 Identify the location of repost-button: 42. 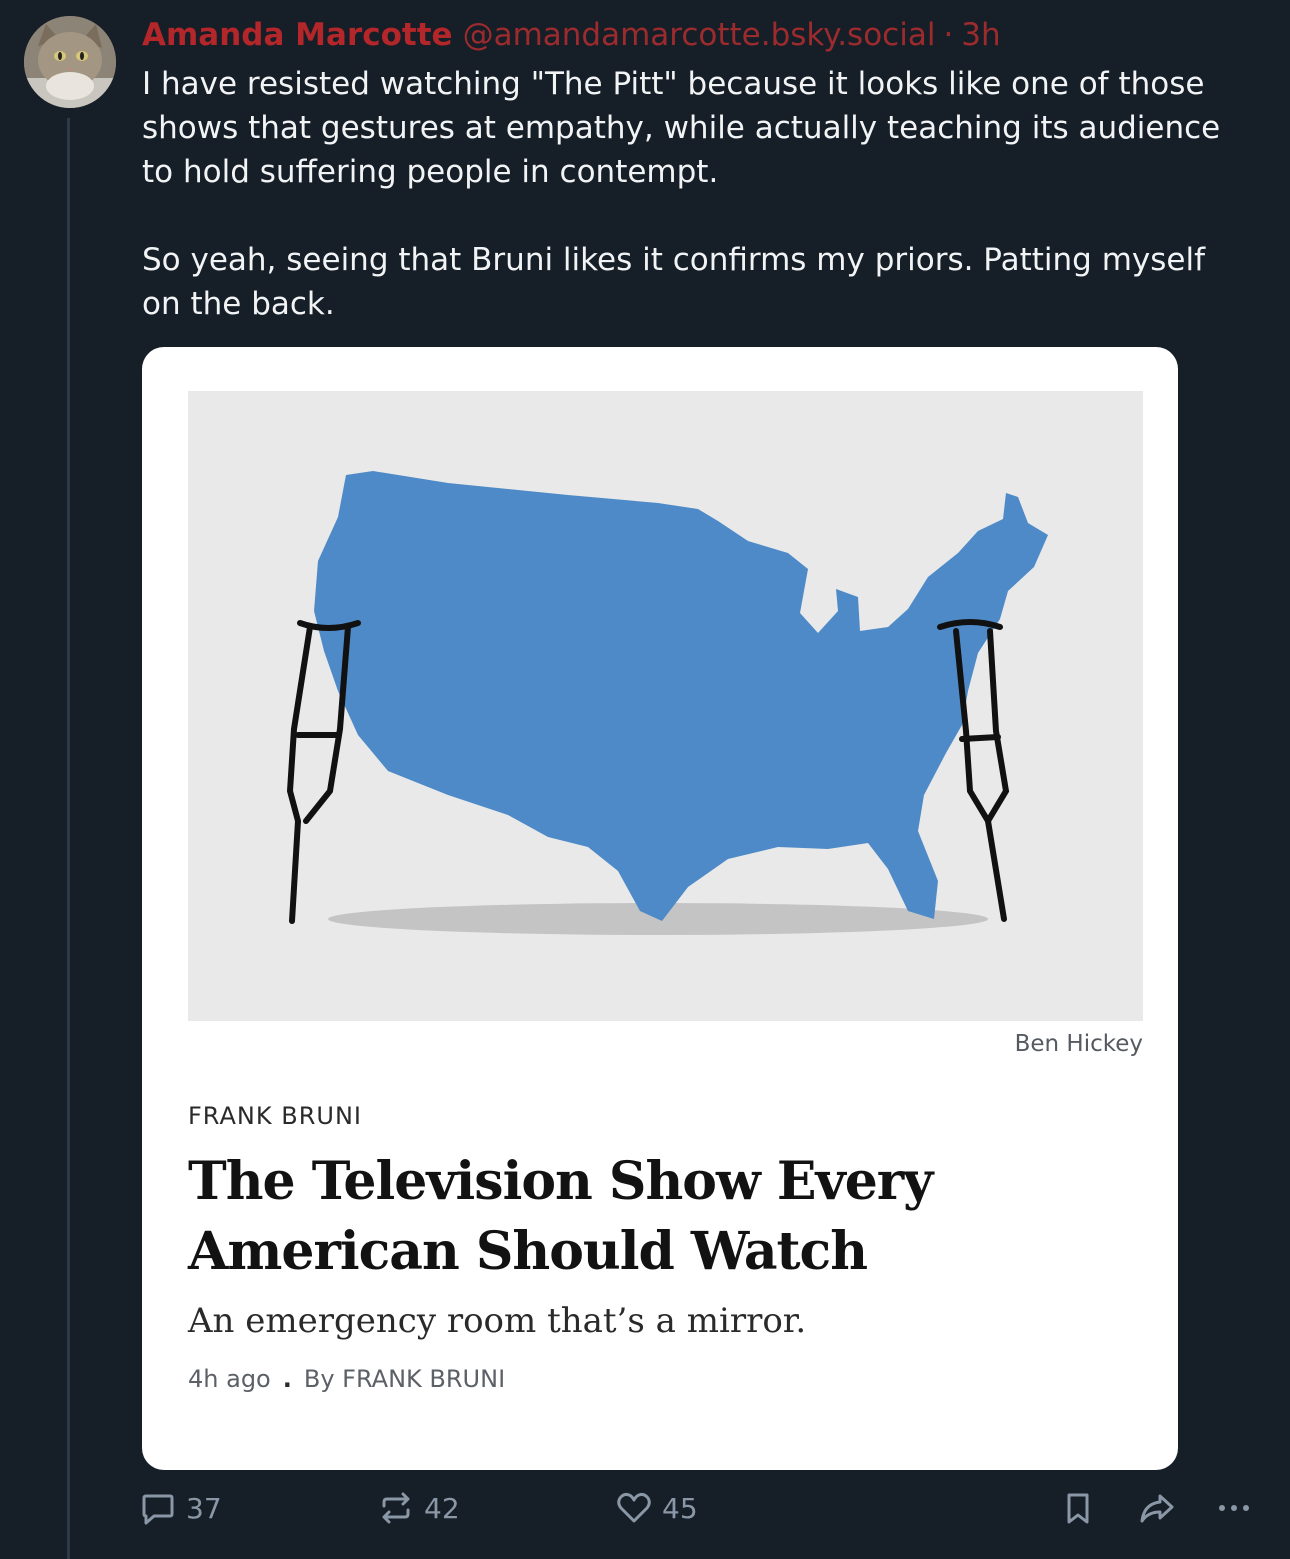
(419, 1508).